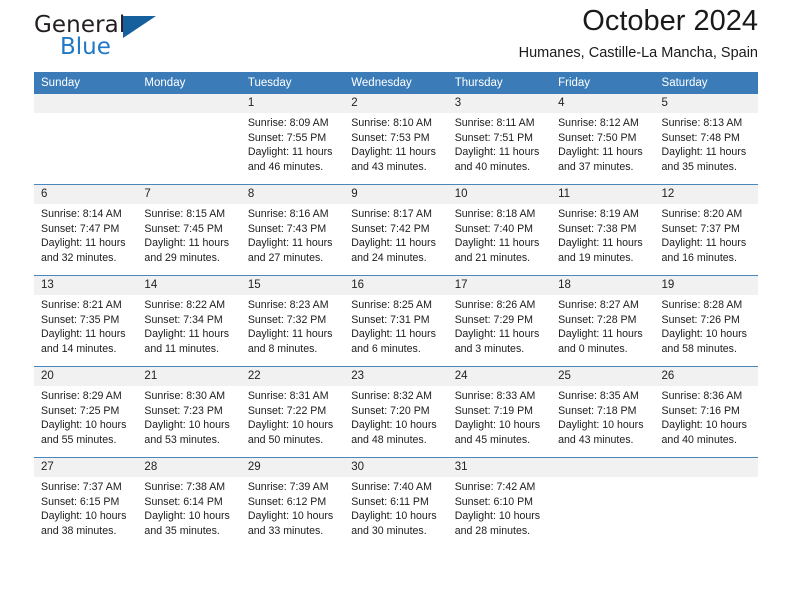  Describe the element at coordinates (396, 467) in the screenshot. I see `day-number: 30` at that location.